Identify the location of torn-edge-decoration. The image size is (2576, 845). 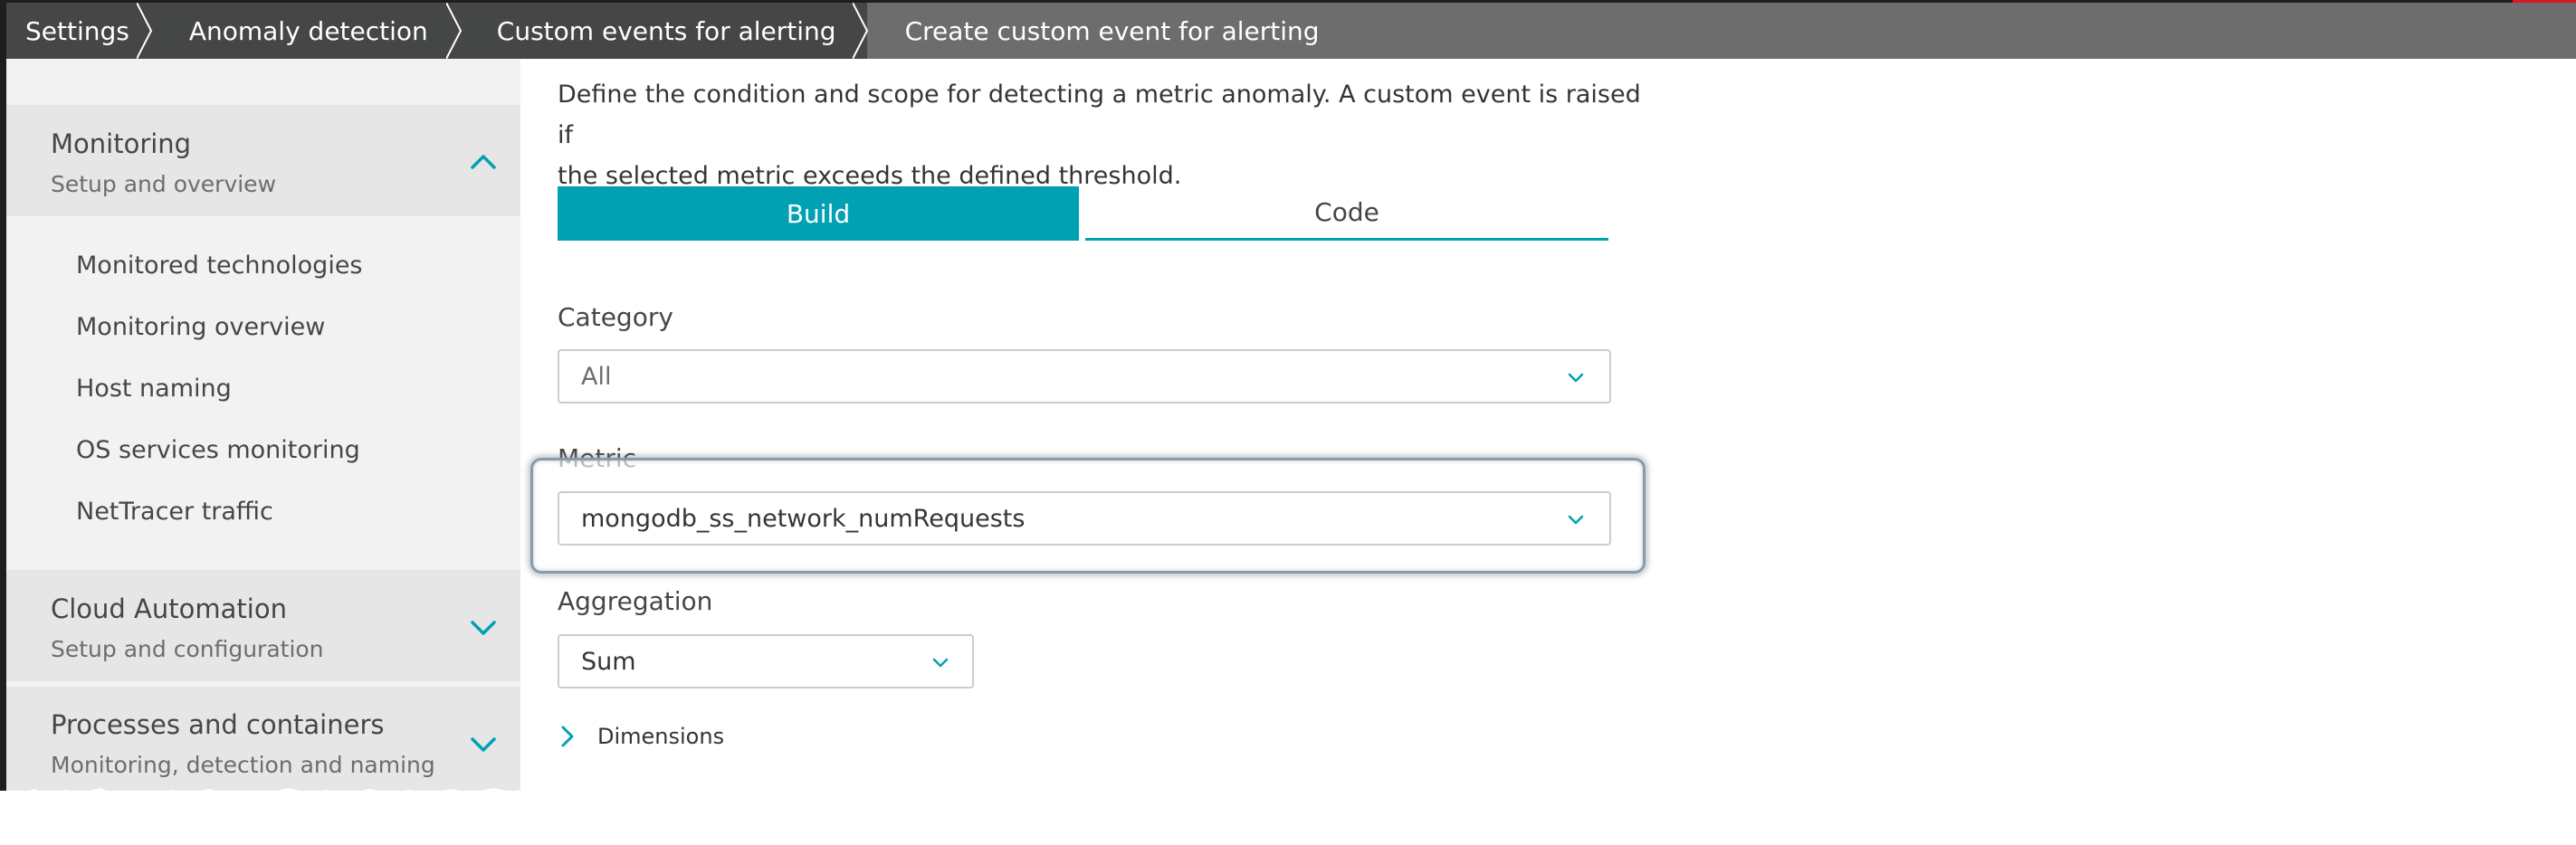
(262, 800).